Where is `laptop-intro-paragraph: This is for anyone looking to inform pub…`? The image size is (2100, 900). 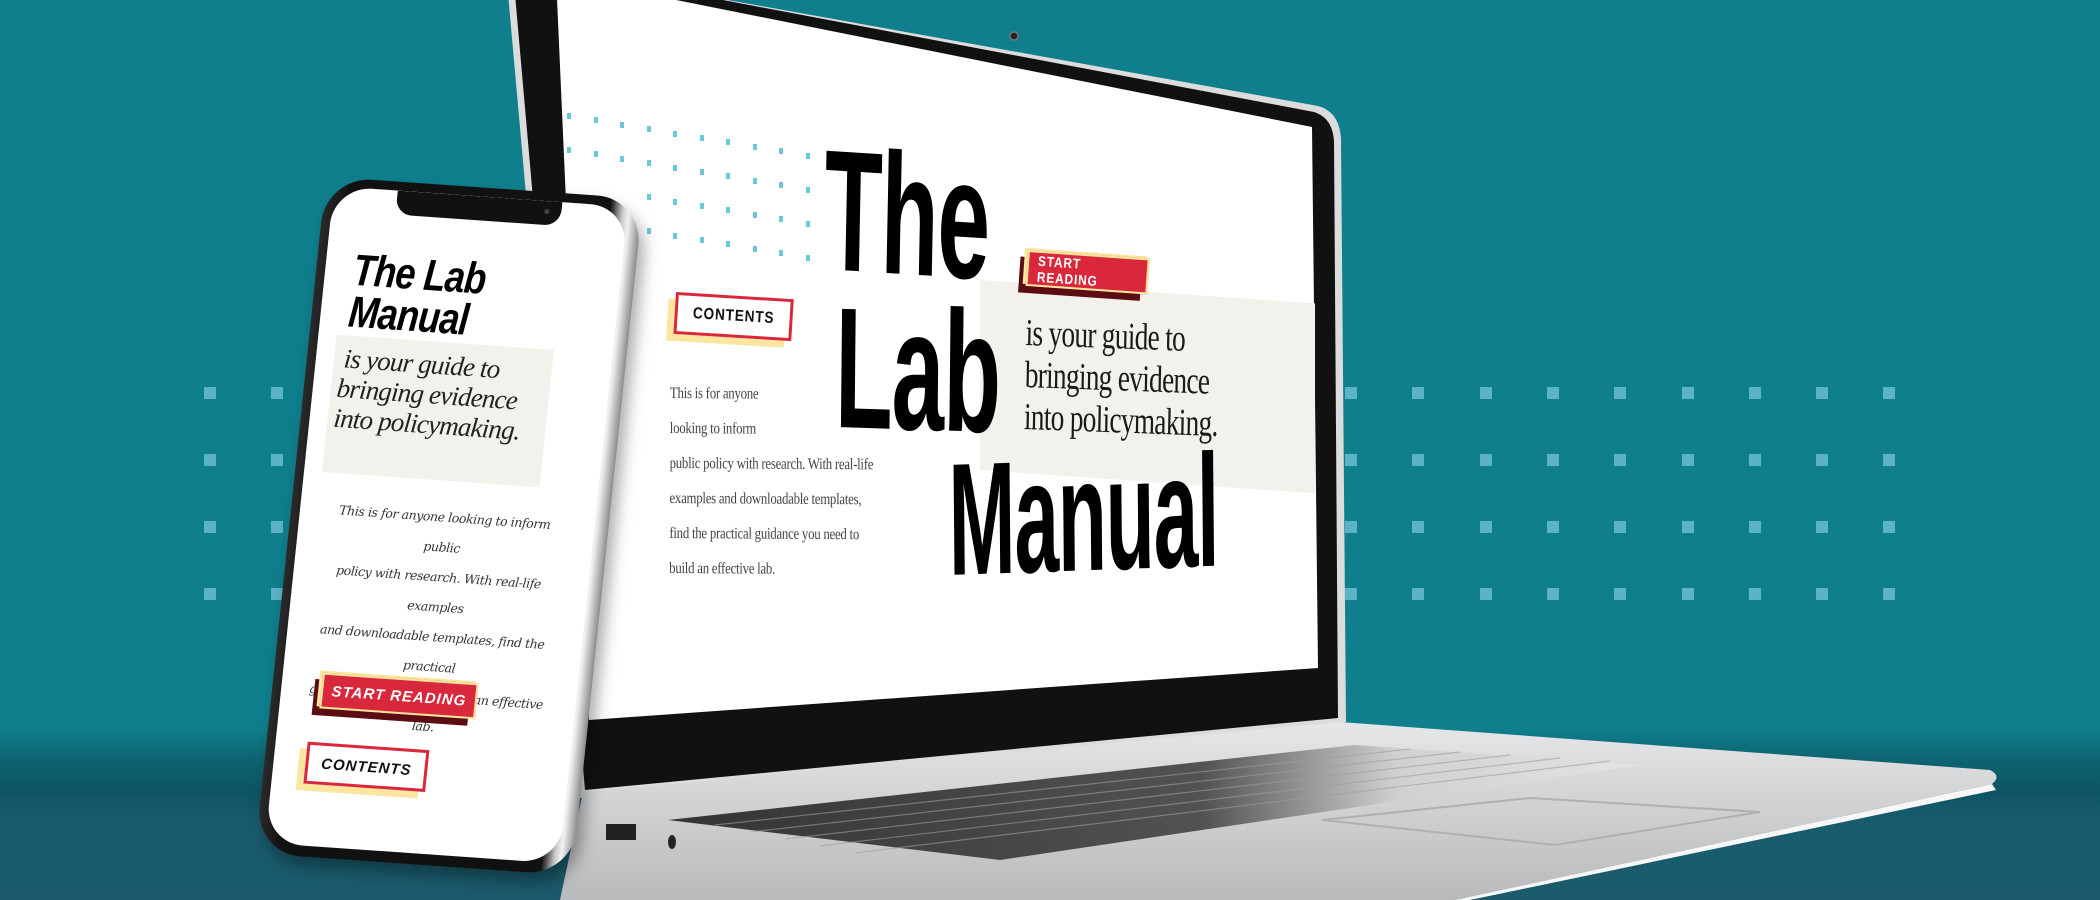
laptop-intro-paragraph: This is for anyone looking to inform pub… is located at coordinates (771, 481).